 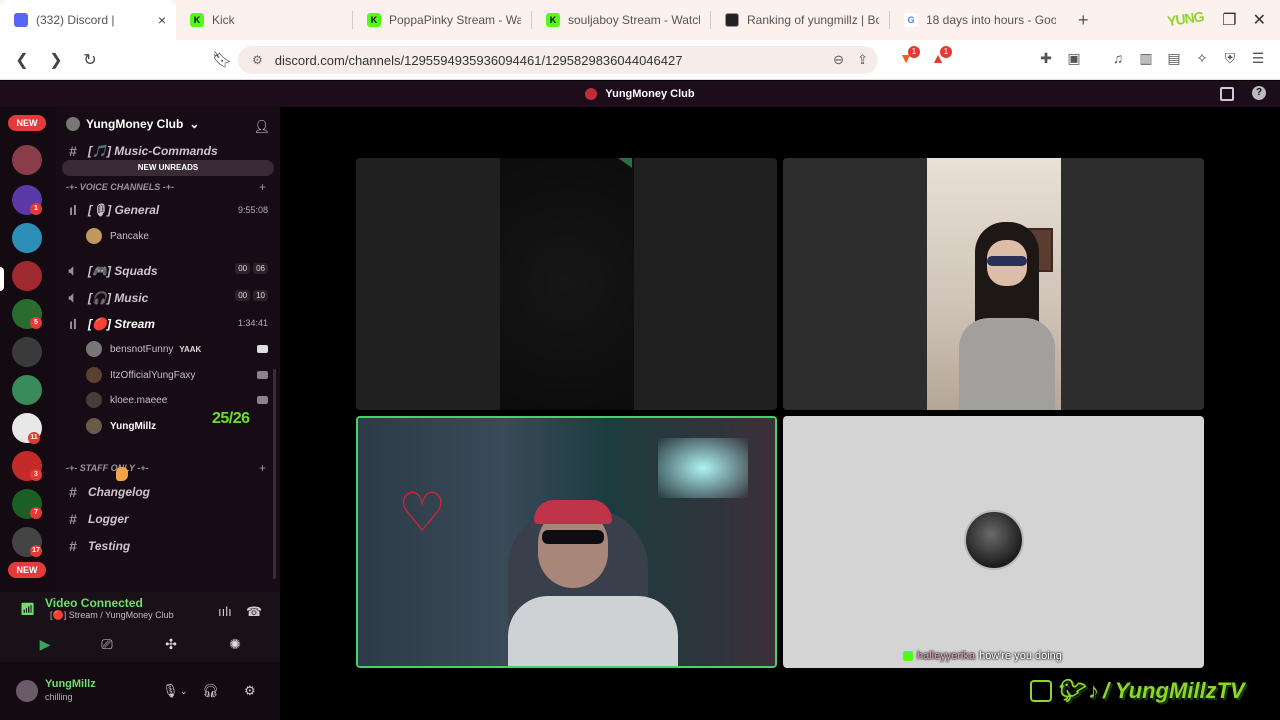 I want to click on voice-member: bensnotFunny YAAK, so click(x=143, y=349).